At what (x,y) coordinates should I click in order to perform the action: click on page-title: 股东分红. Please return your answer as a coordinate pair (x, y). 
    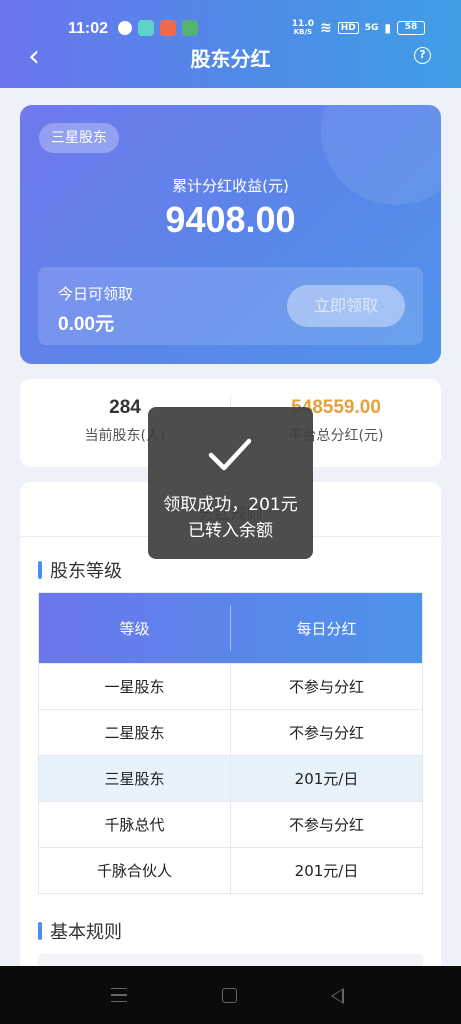
    Looking at the image, I should click on (230, 59).